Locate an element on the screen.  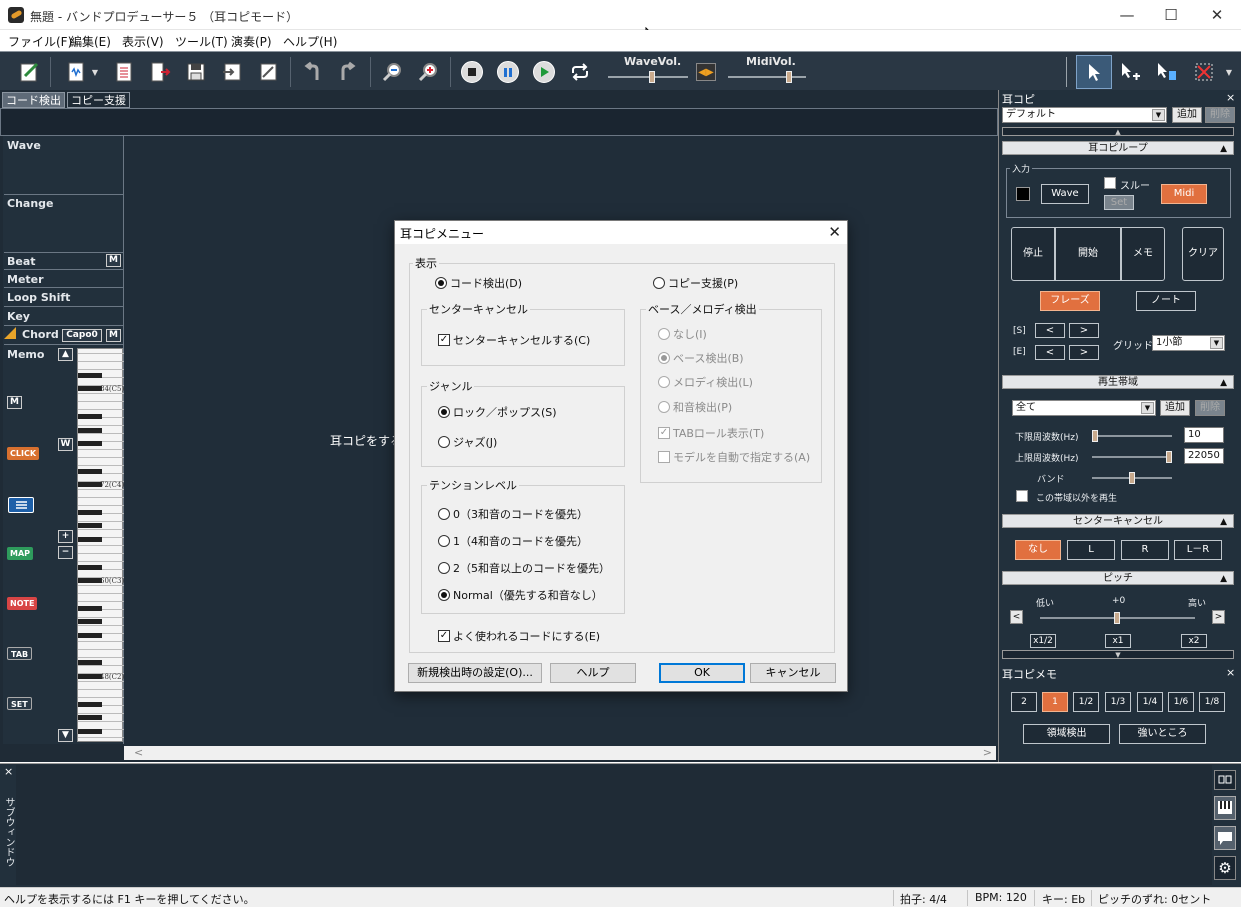
cc-lr-button: L－R is located at coordinates (1198, 550).